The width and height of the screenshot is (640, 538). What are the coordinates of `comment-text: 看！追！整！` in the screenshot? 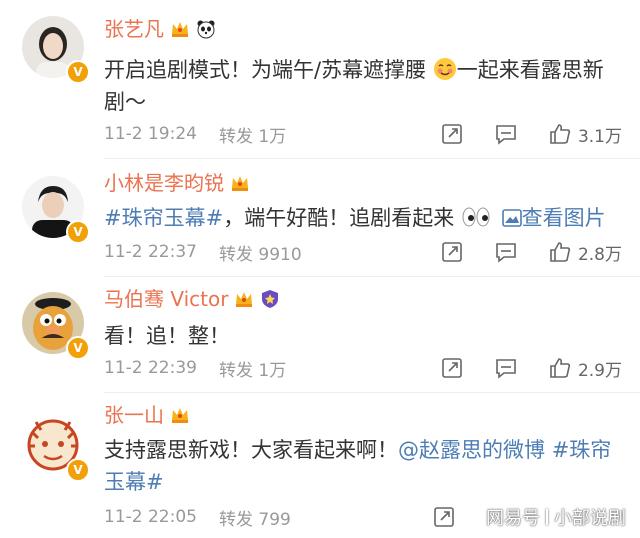 It's located at (364, 336).